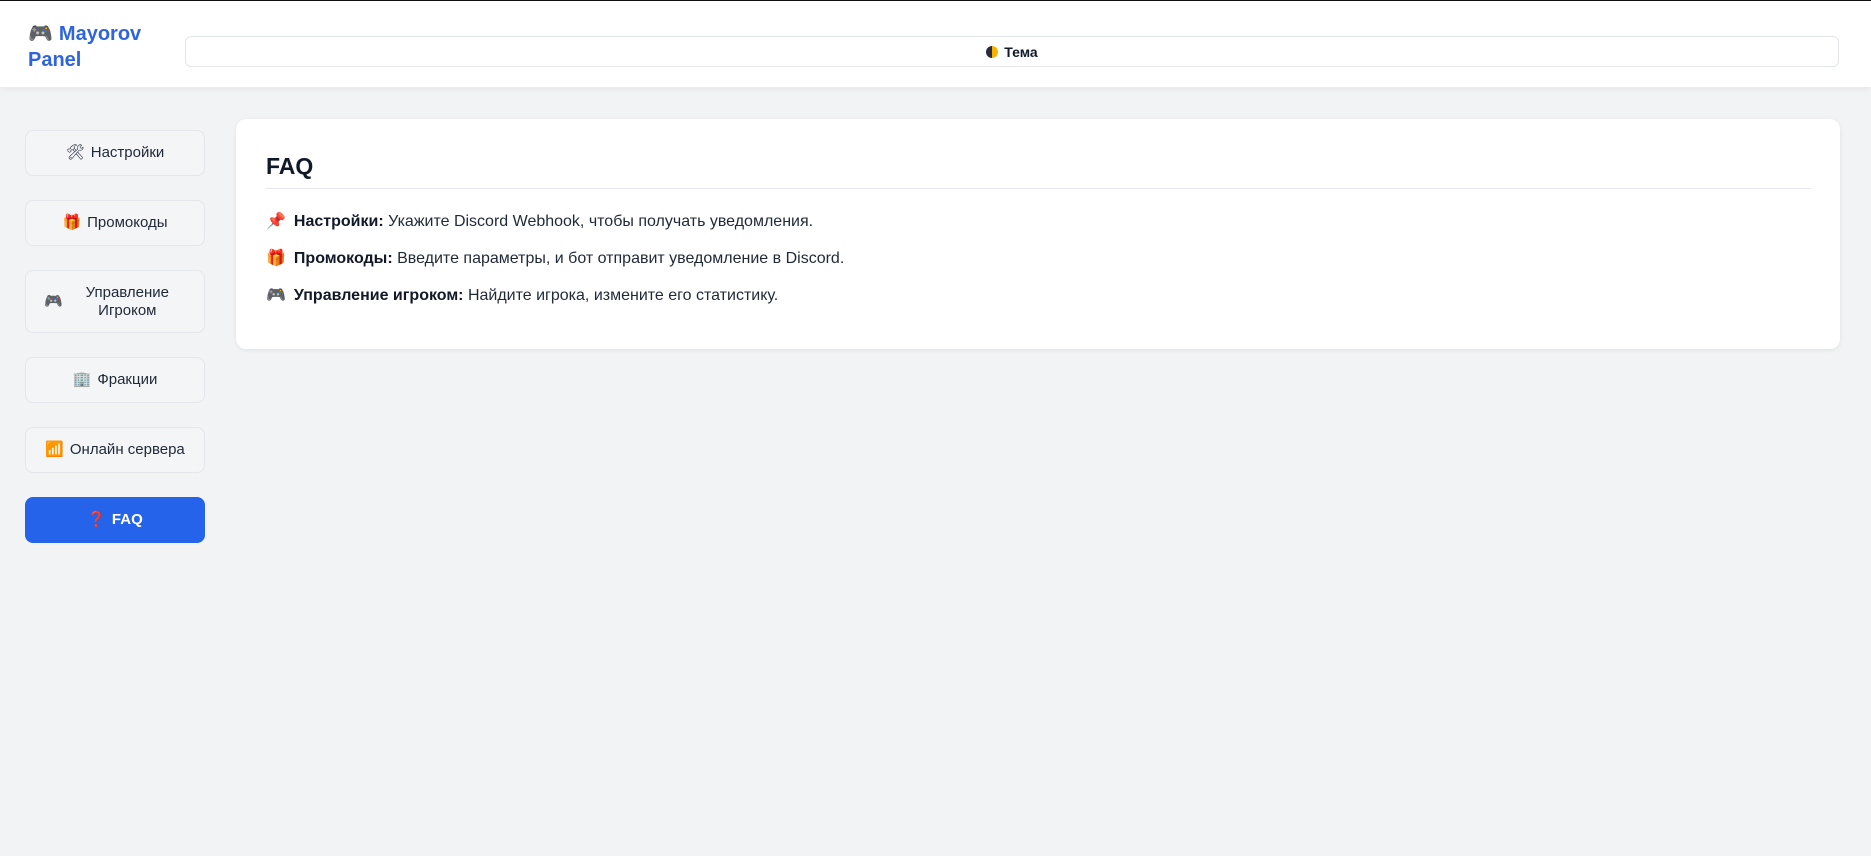 The image size is (1871, 856). I want to click on header: 🎮 Mayorov Panel Тема, so click(935, 44).